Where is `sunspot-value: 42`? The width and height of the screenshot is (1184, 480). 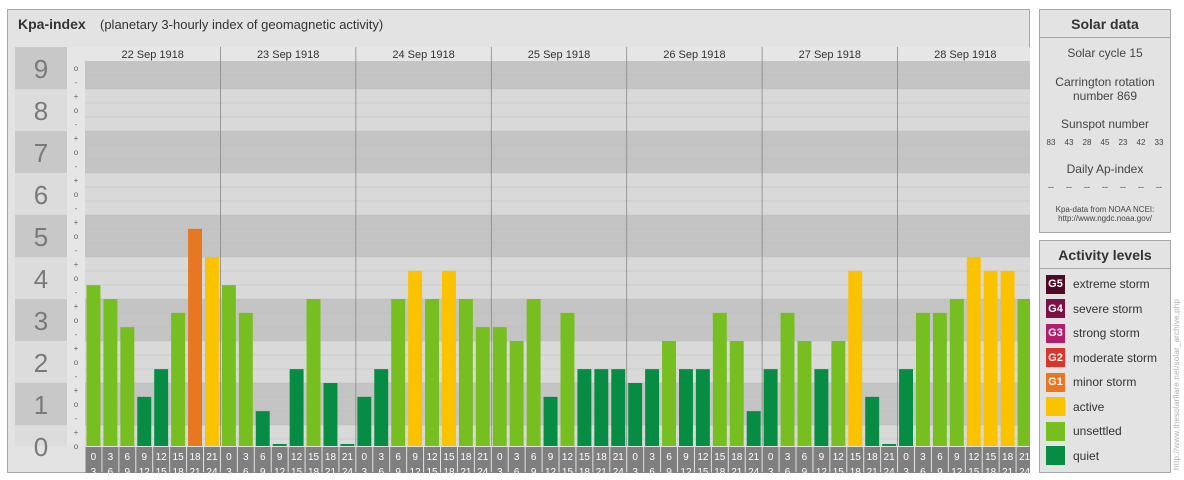
sunspot-value: 42 is located at coordinates (1141, 142).